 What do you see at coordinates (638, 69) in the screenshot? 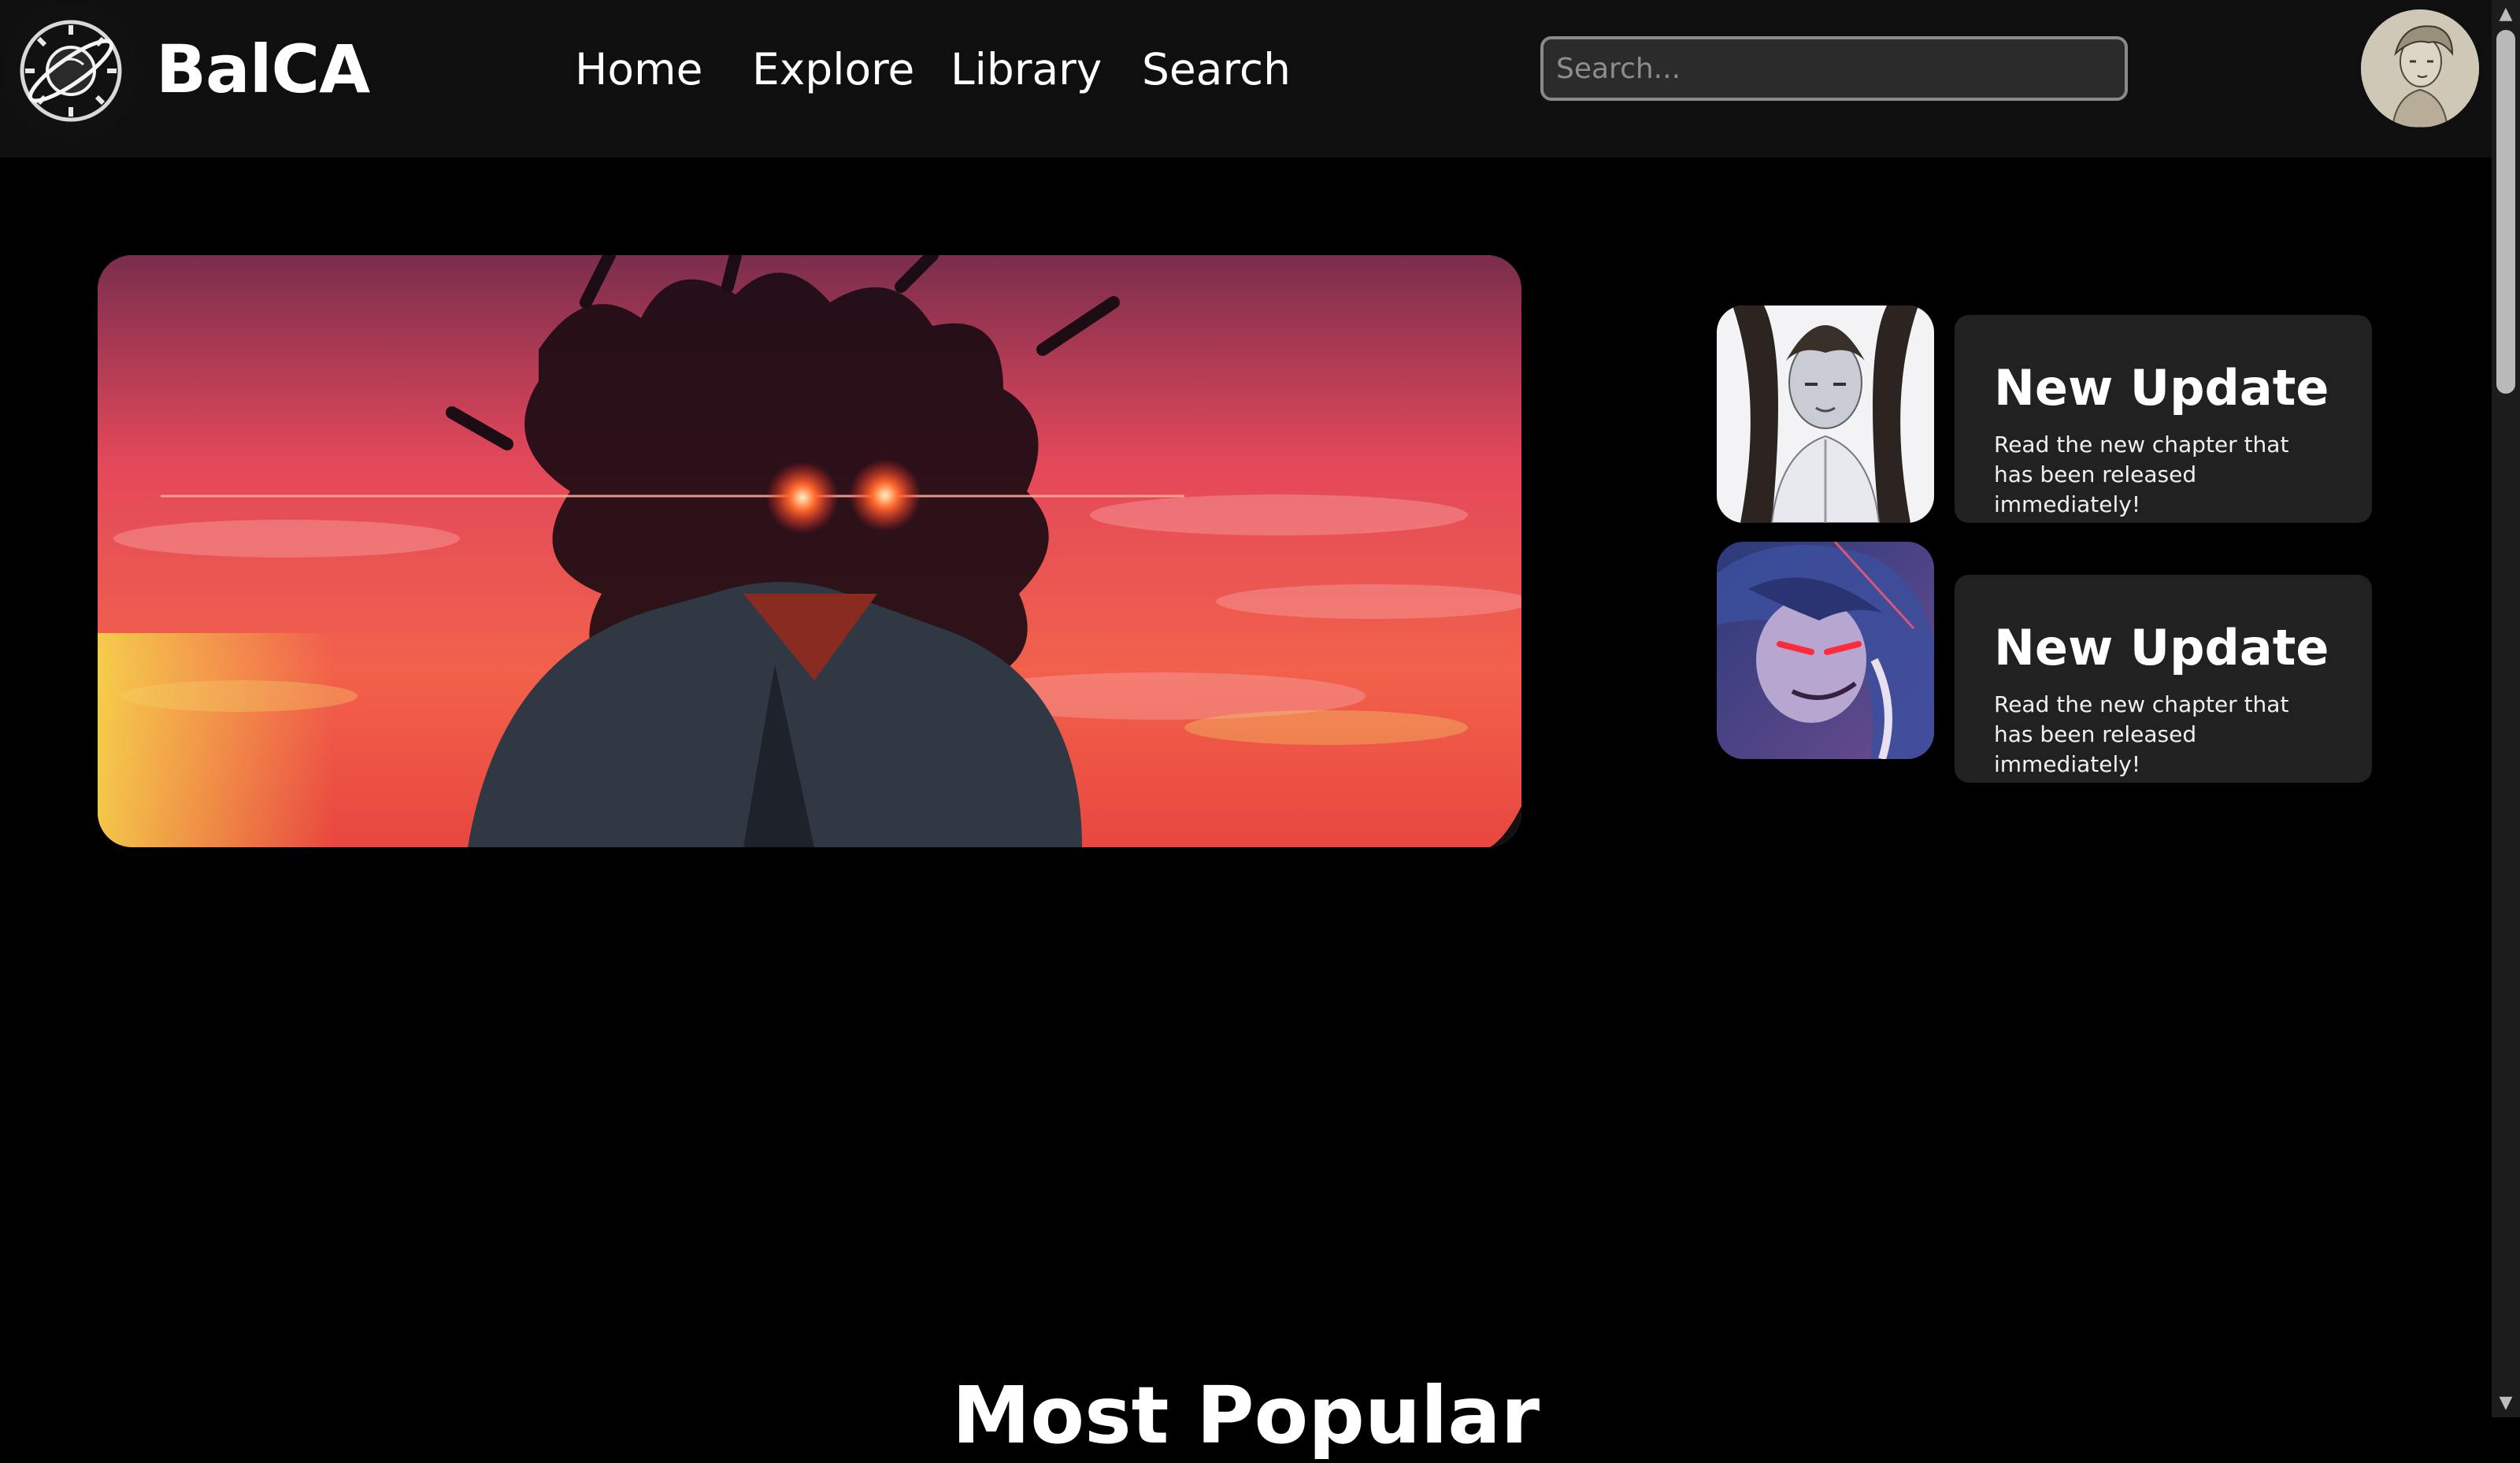
I see `nav-home-link: Home` at bounding box center [638, 69].